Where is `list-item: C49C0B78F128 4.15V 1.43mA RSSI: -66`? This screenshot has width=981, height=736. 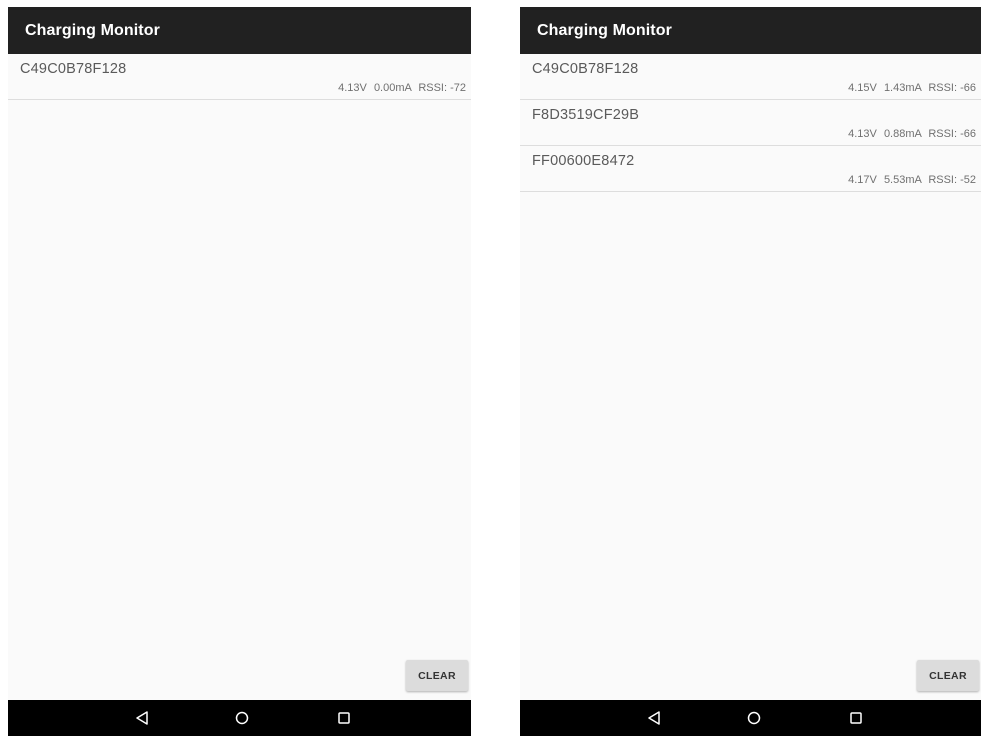 list-item: C49C0B78F128 4.15V 1.43mA RSSI: -66 is located at coordinates (750, 77).